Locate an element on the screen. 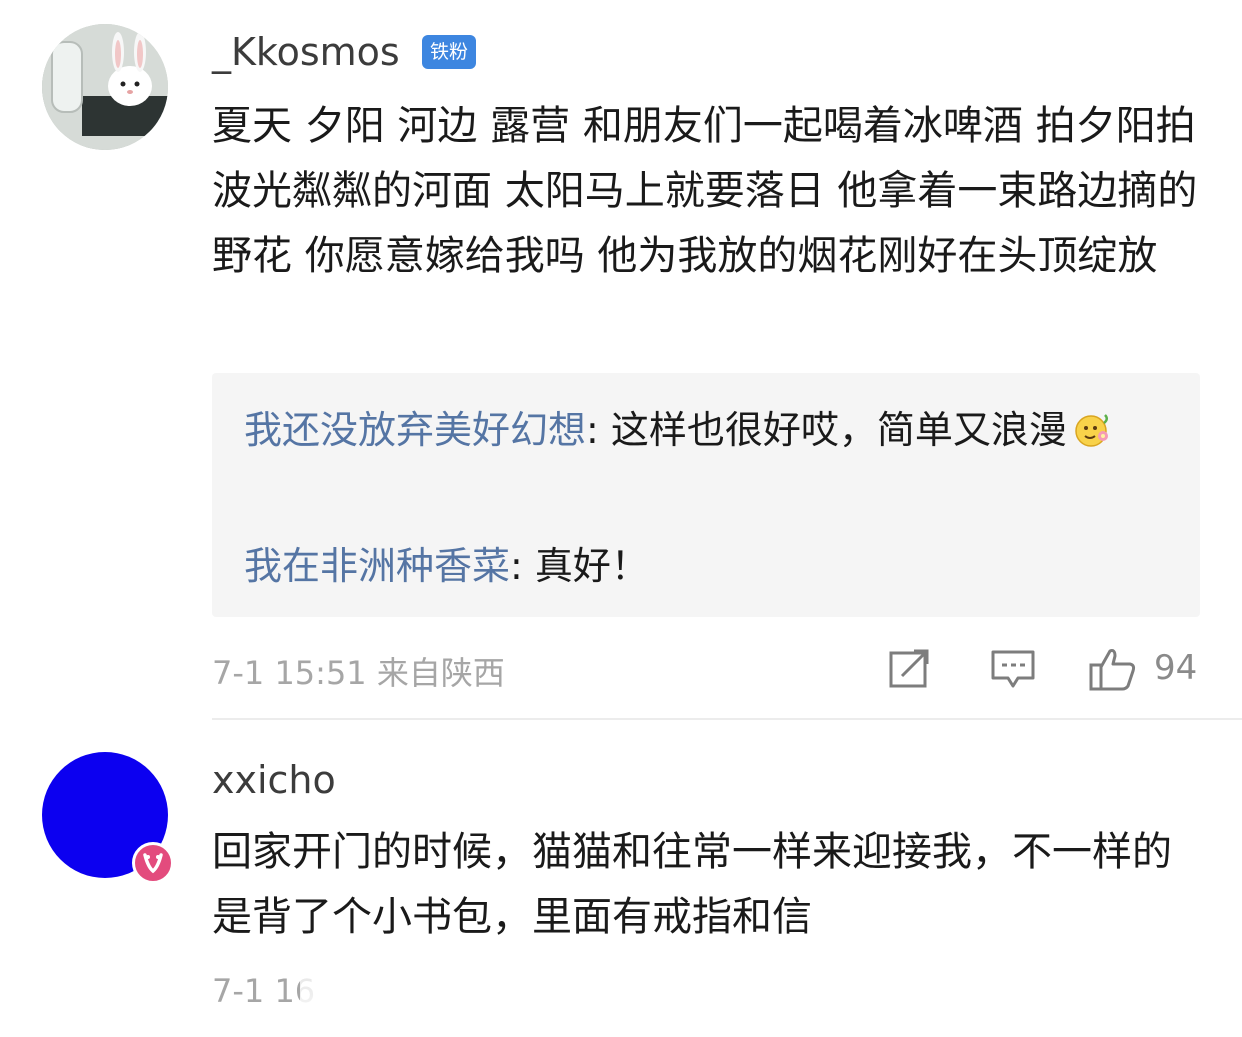 This screenshot has height=1037, width=1242. rabbit-avatar-icon is located at coordinates (105, 87).